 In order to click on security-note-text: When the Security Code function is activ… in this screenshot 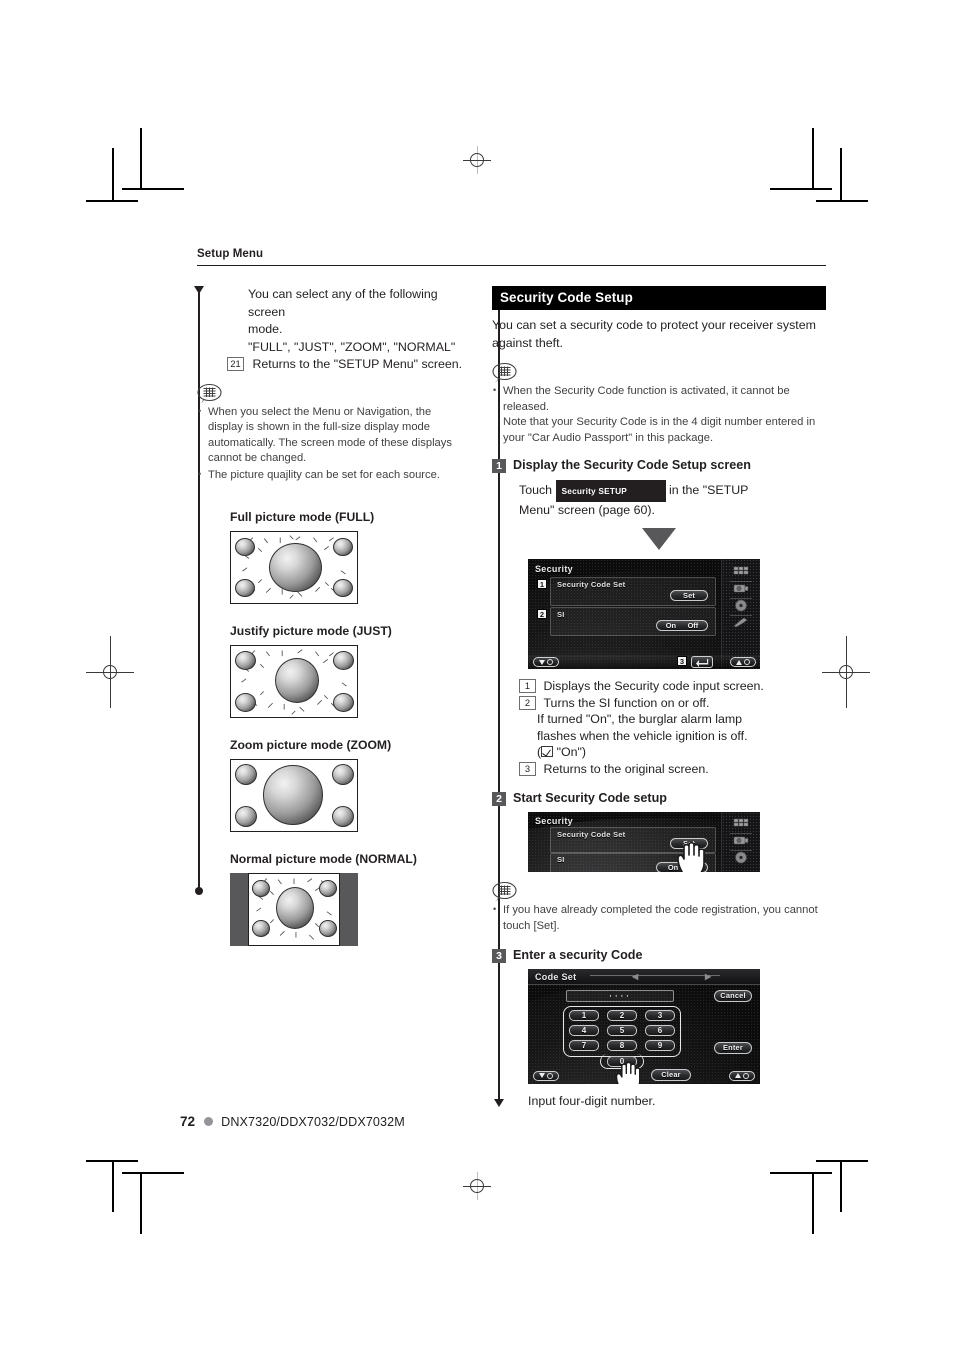, I will do `click(646, 399)`.